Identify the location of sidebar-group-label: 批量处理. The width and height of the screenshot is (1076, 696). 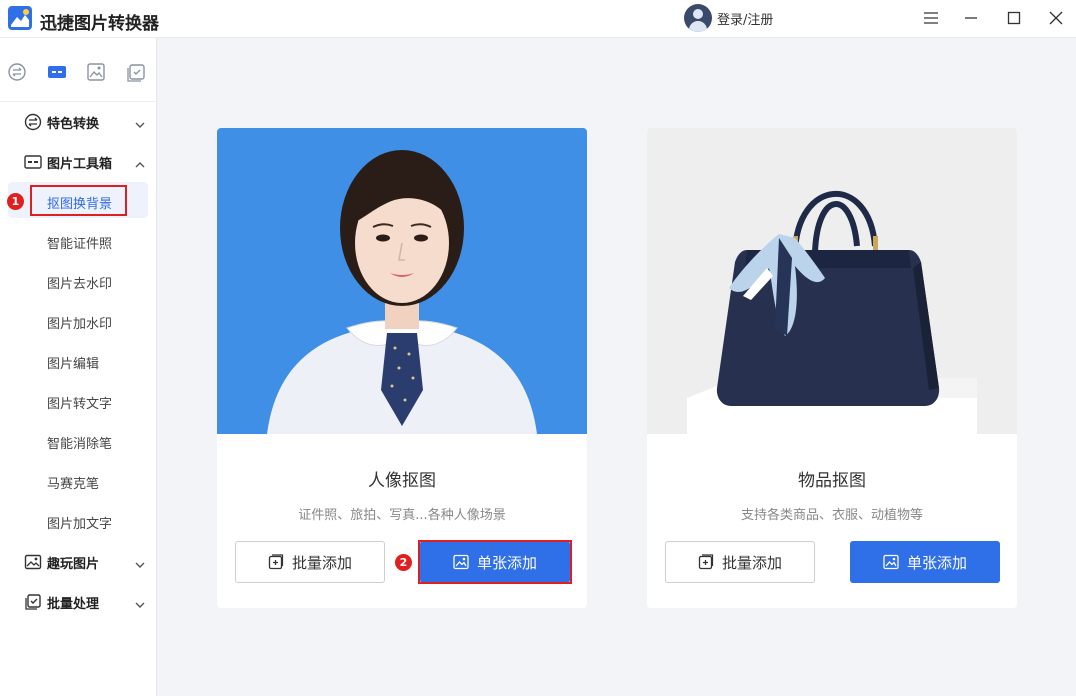
(73, 604).